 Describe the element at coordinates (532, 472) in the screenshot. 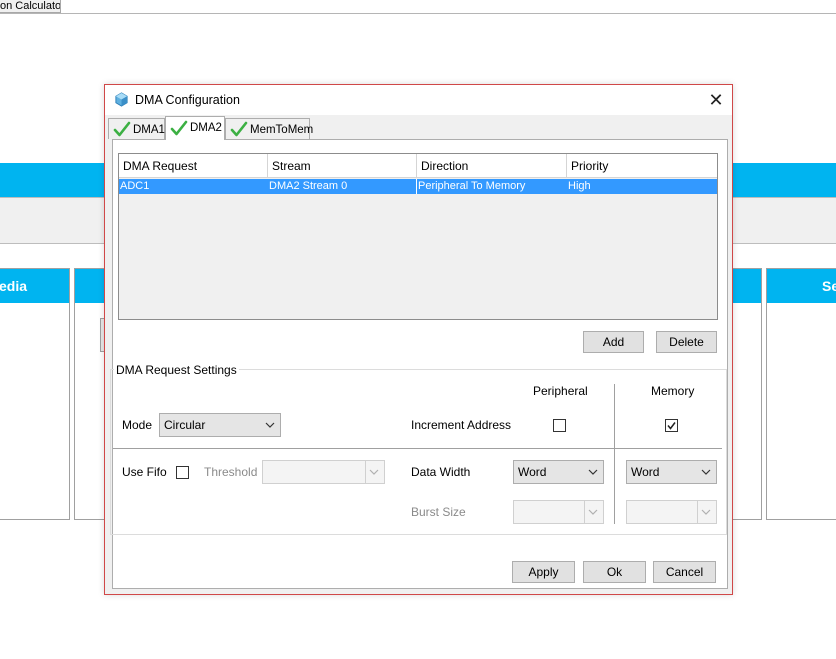

I see `data-width-peripheral-value: Word` at that location.